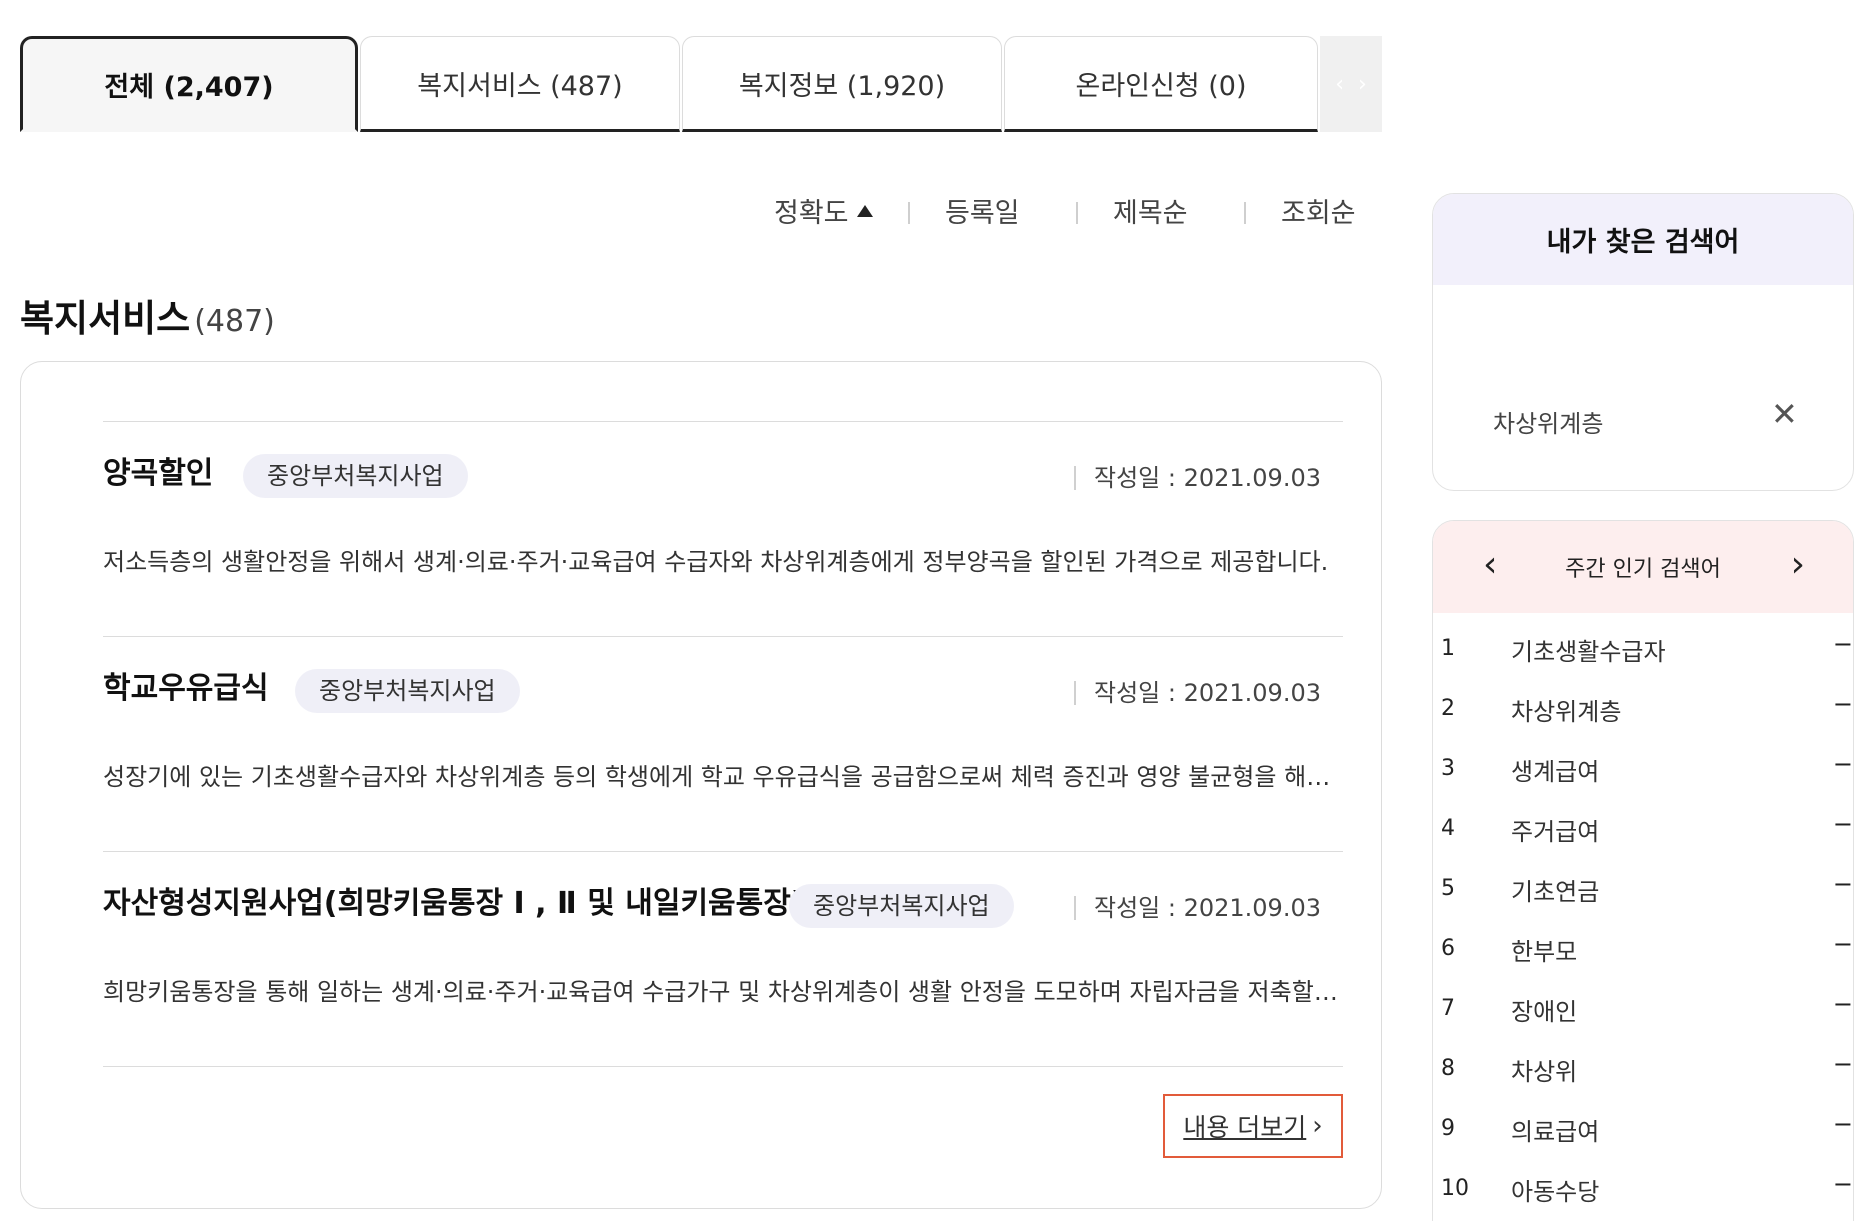  I want to click on section-title-text: 복지서비스, so click(105, 318).